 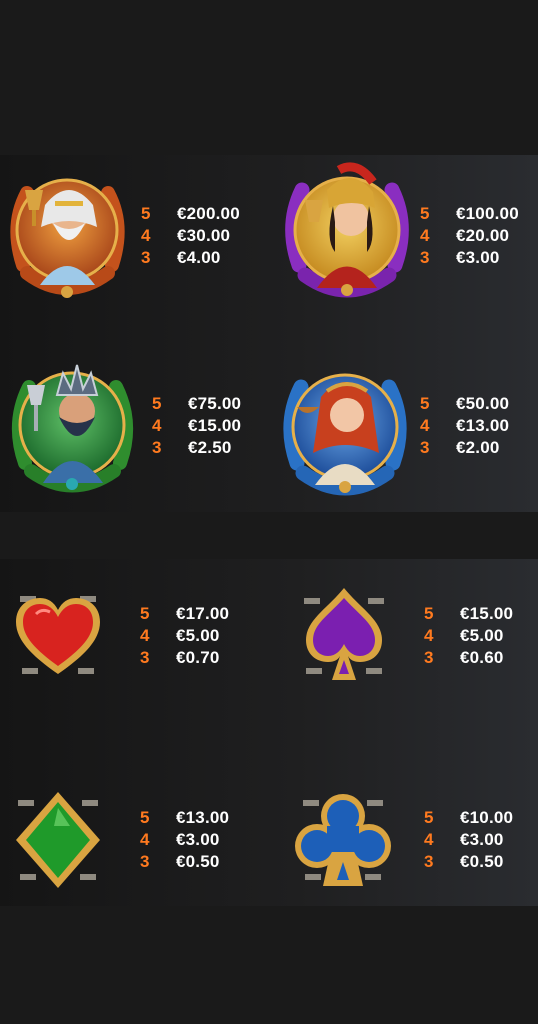 I want to click on aphrodite-icon, so click(x=345, y=427).